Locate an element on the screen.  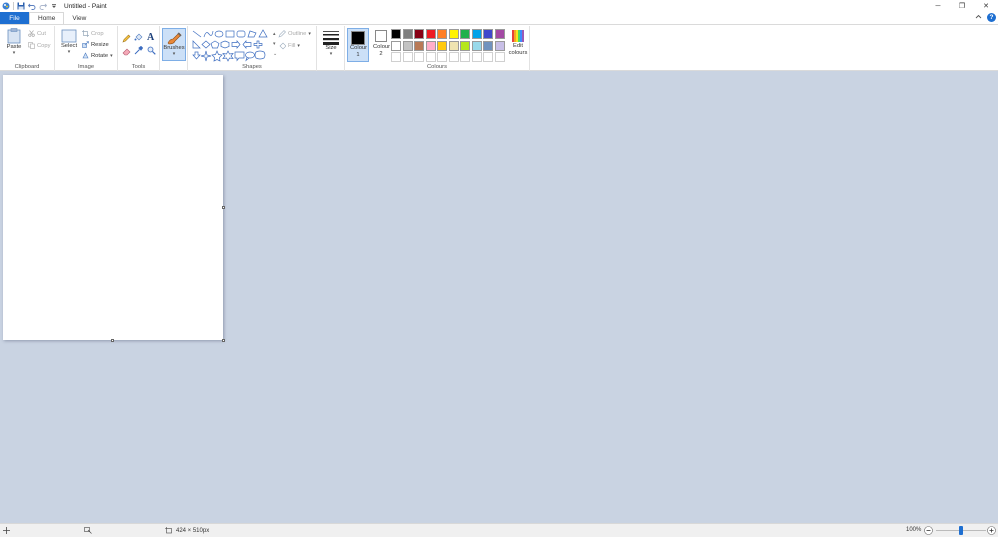
zoom-out-icon is located at coordinates (928, 530).